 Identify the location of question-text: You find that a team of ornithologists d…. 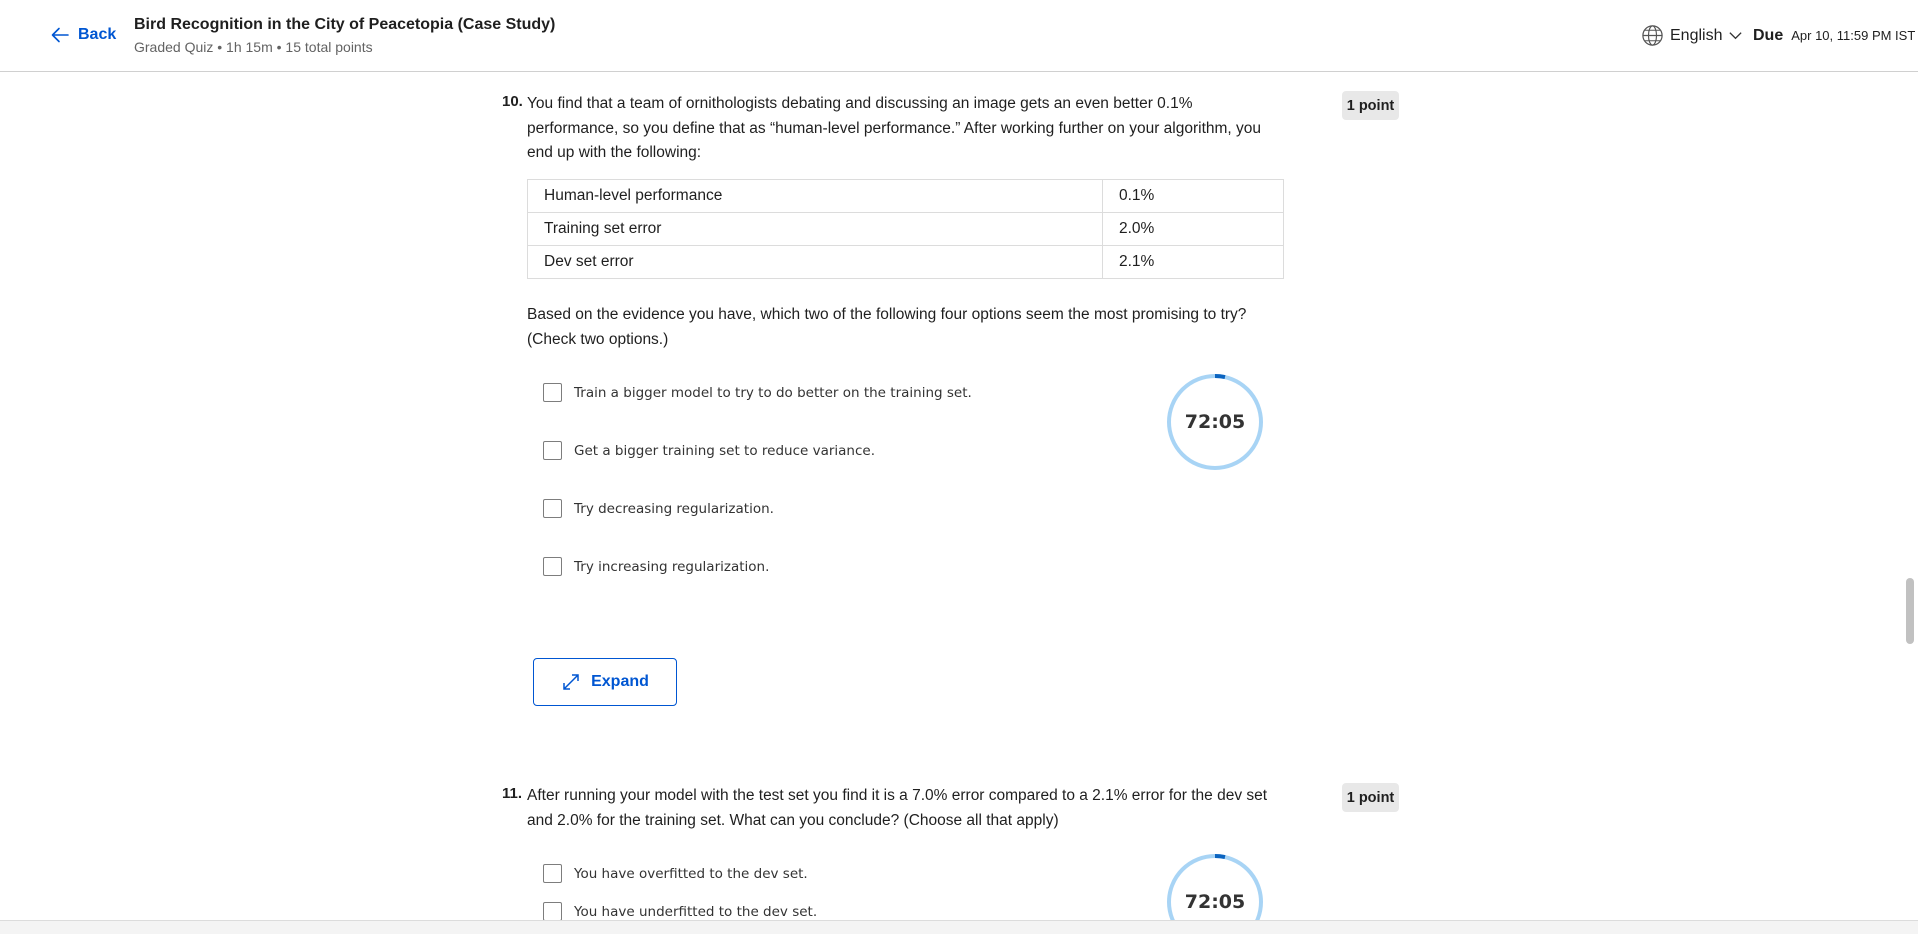
(894, 128).